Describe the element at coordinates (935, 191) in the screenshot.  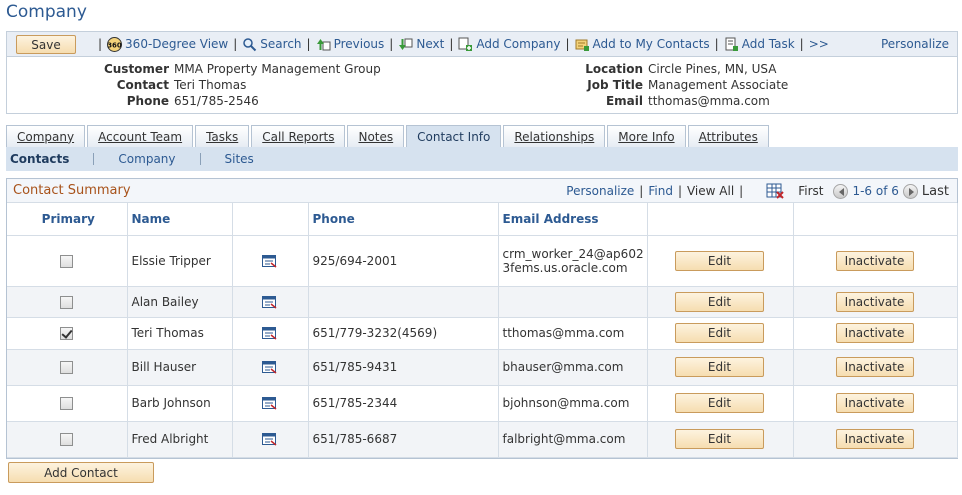
I see `grid-last-link: Last` at that location.